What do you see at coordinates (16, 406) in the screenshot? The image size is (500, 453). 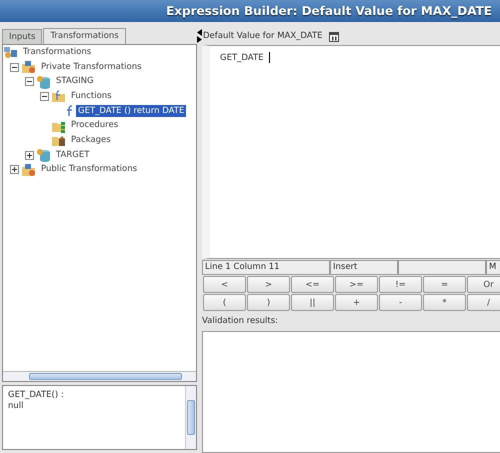 I see `description-text: null` at bounding box center [16, 406].